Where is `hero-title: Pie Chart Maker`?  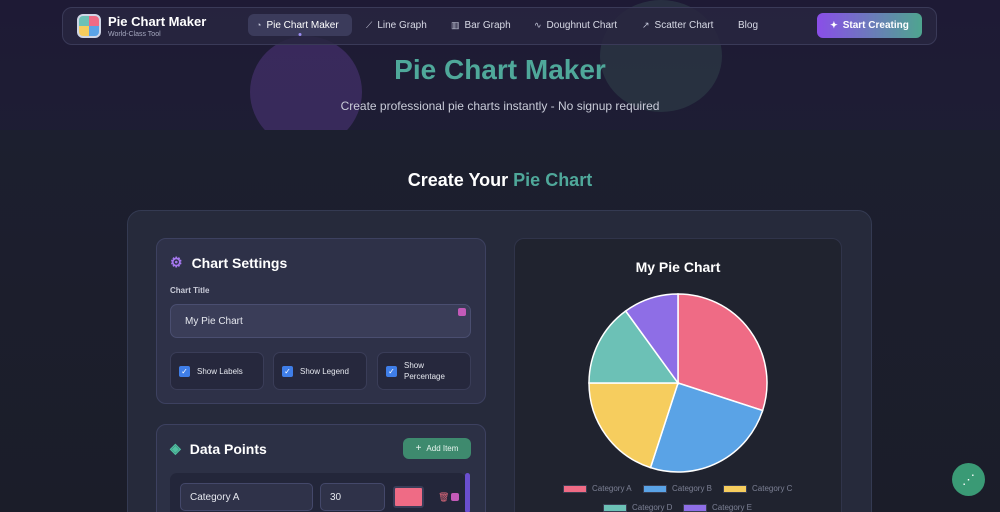
hero-title: Pie Chart Maker is located at coordinates (500, 69).